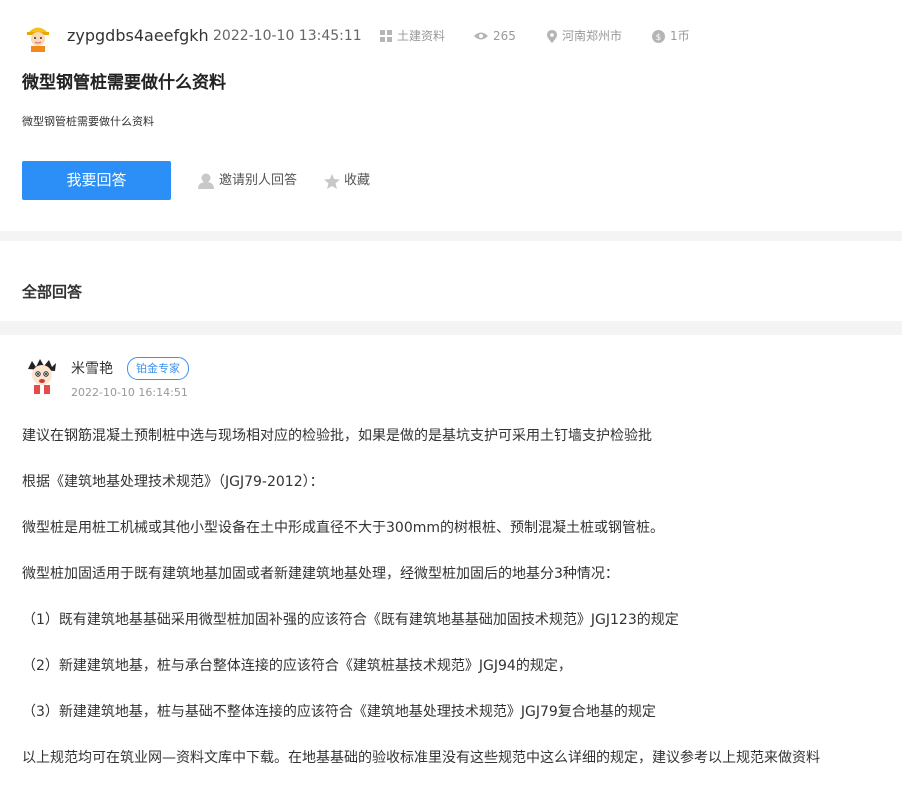  Describe the element at coordinates (96, 180) in the screenshot. I see `answer-button: 我要回答` at that location.